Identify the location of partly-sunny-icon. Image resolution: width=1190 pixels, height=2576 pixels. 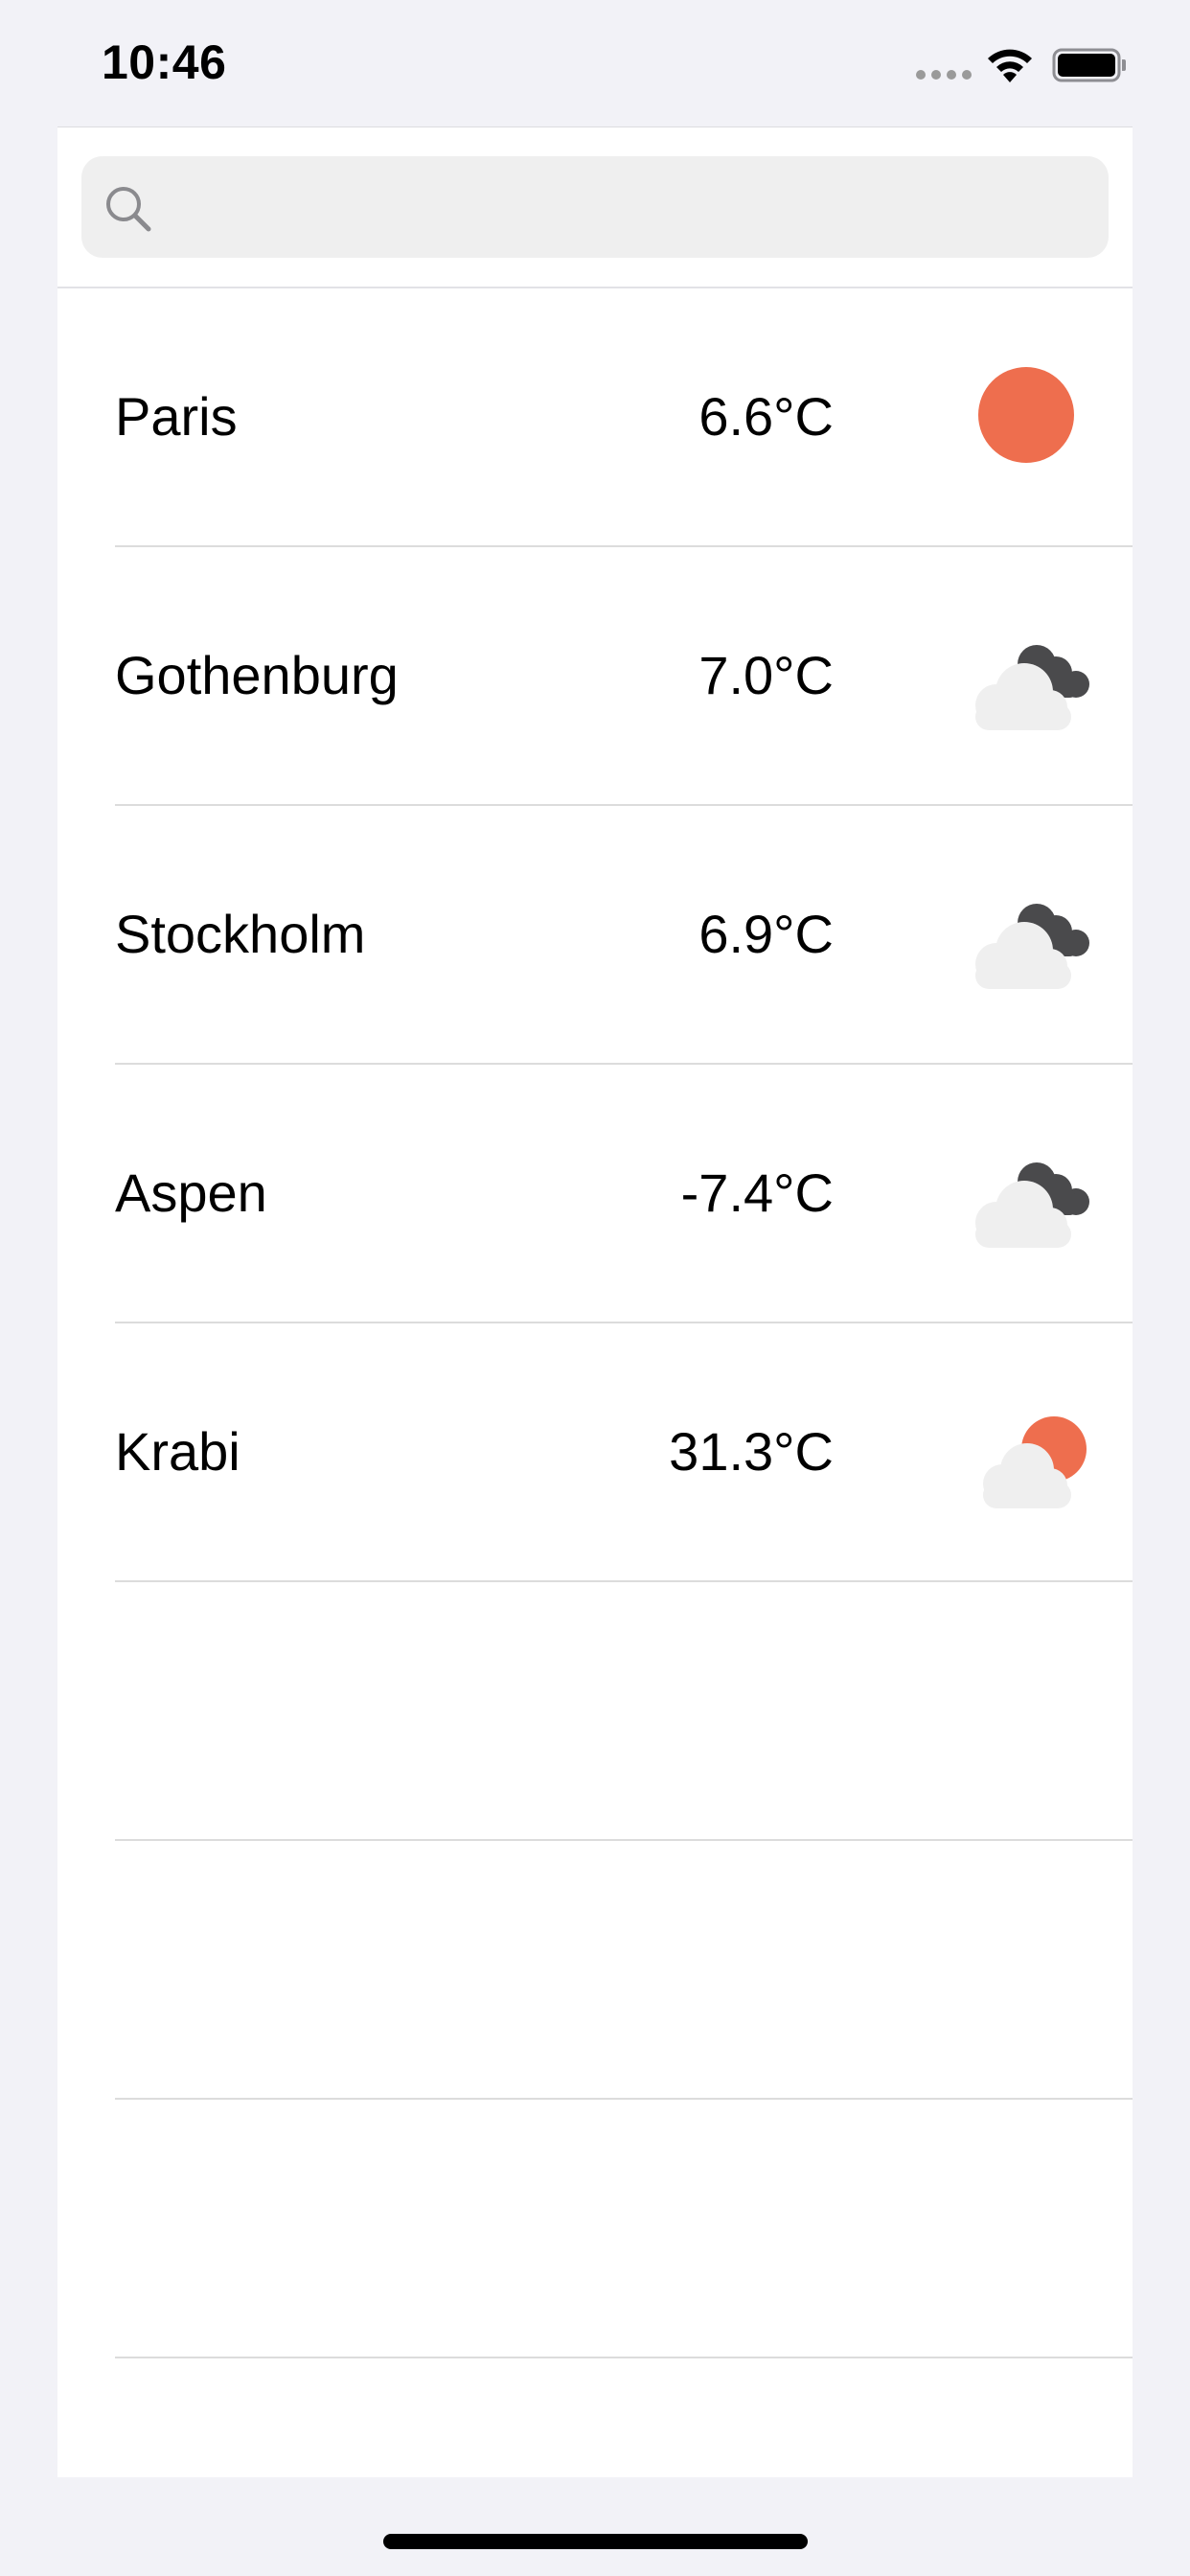
(1035, 1462).